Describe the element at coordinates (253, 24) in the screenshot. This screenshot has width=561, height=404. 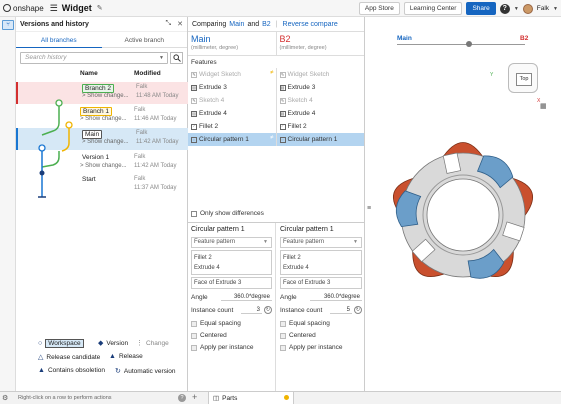
I see `and-label: and` at that location.